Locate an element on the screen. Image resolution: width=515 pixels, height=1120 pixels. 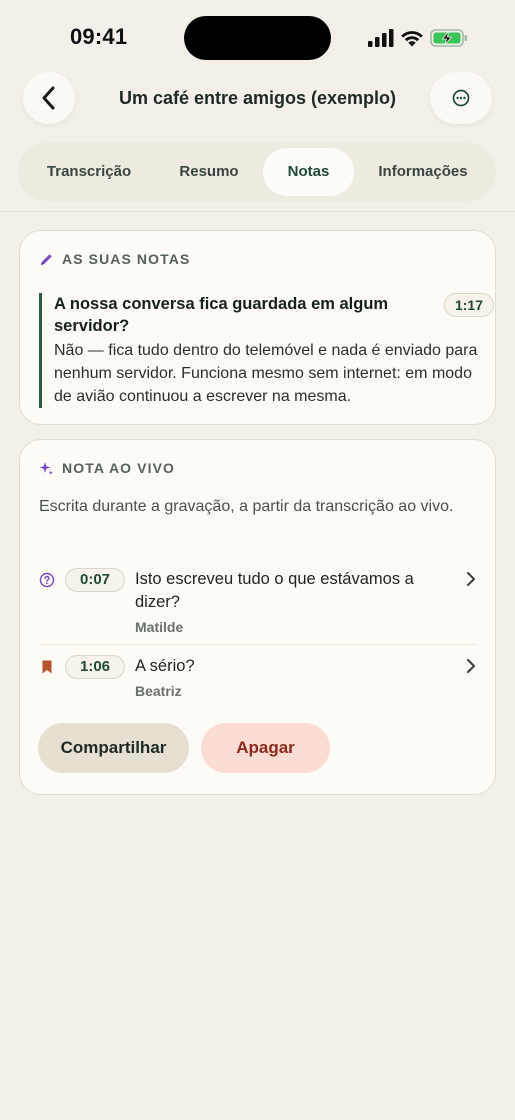
your-notes-title: AS SUAS NOTAS is located at coordinates (126, 259).